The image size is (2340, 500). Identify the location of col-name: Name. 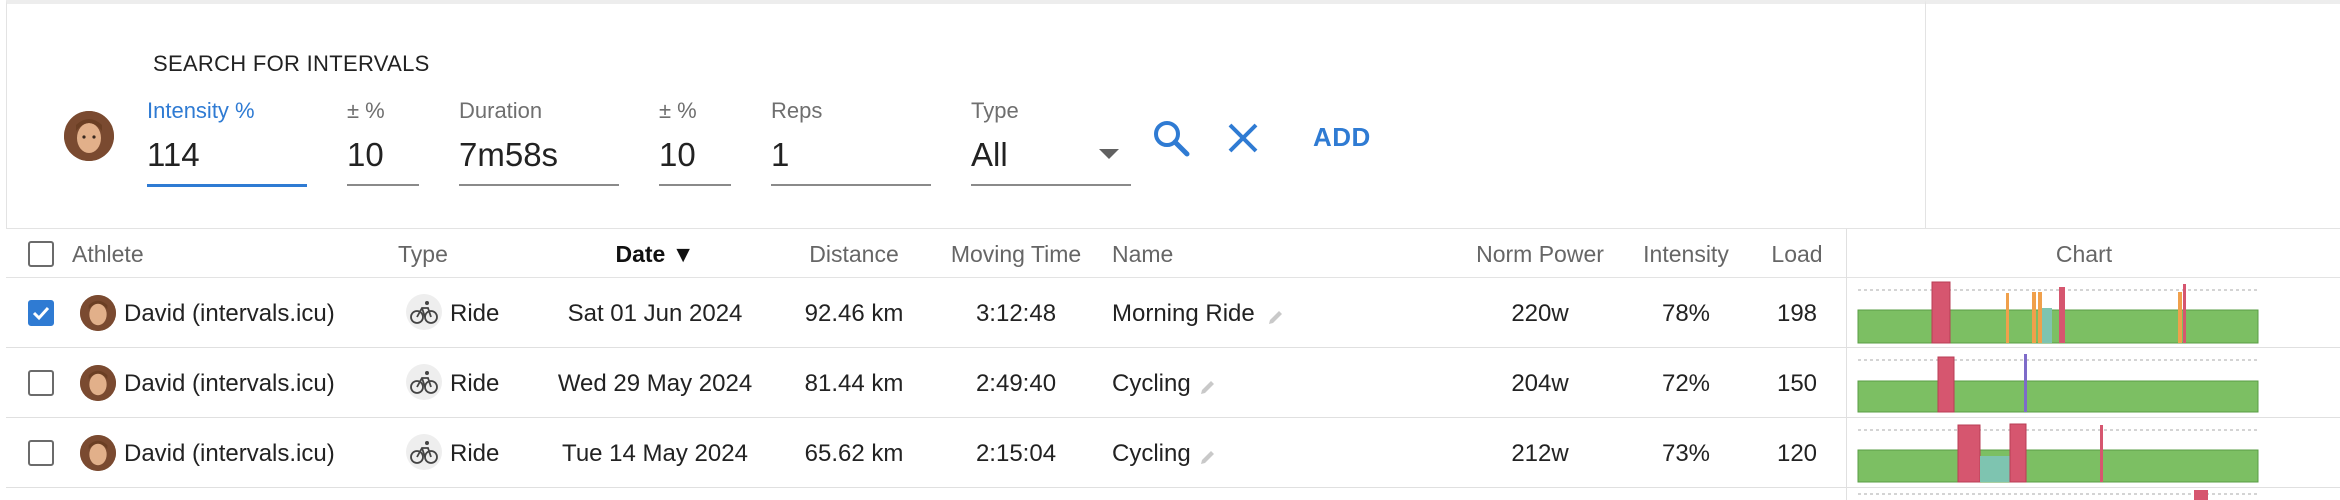
(1142, 254).